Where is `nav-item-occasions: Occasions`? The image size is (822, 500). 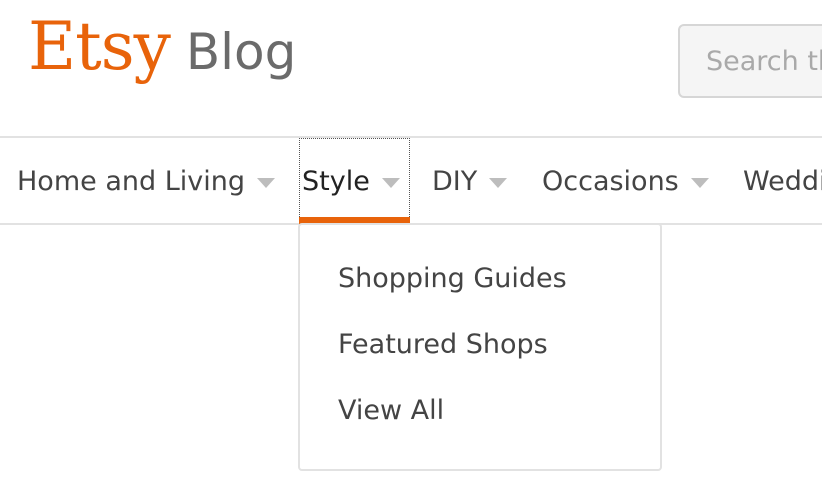 nav-item-occasions: Occasions is located at coordinates (625, 181).